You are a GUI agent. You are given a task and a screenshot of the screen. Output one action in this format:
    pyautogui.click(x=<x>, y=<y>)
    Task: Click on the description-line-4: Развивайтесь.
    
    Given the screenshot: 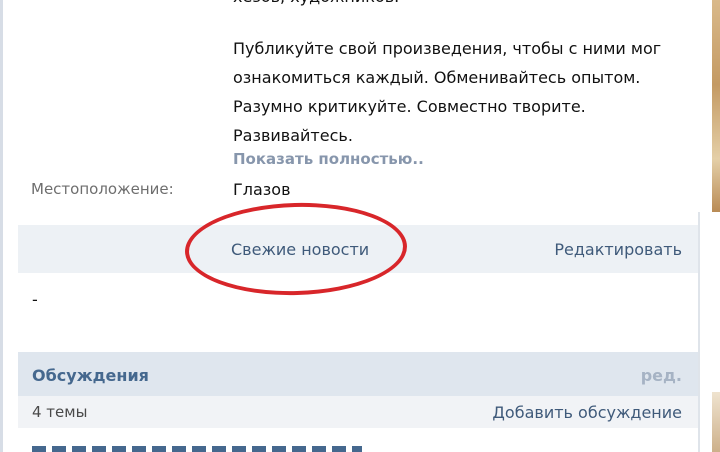 What is the action you would take?
    pyautogui.click(x=293, y=135)
    